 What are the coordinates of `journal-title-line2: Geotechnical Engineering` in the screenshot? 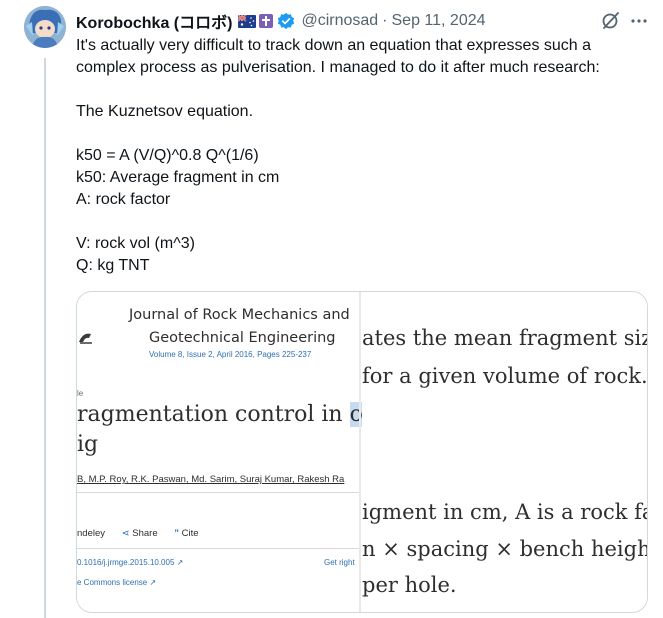 It's located at (242, 338).